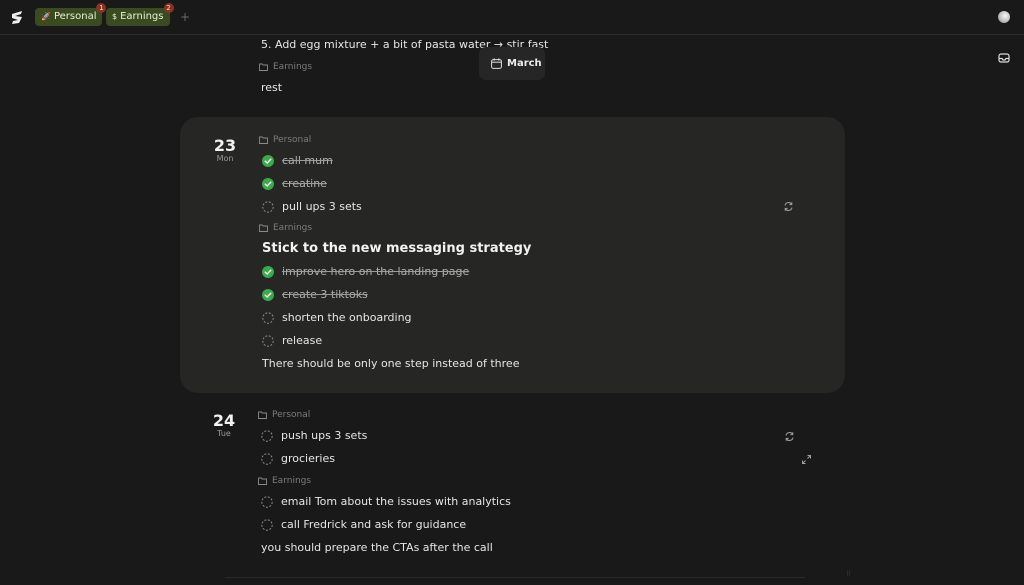 The image size is (1024, 585). I want to click on task-label: release, so click(302, 340).